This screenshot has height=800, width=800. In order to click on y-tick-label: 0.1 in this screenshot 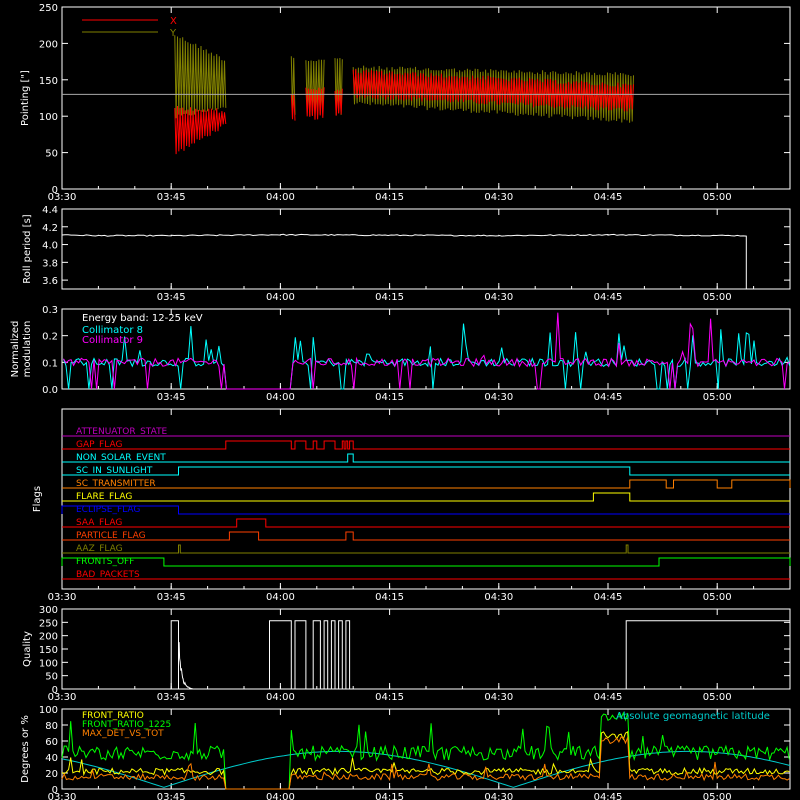, I will do `click(50, 363)`.